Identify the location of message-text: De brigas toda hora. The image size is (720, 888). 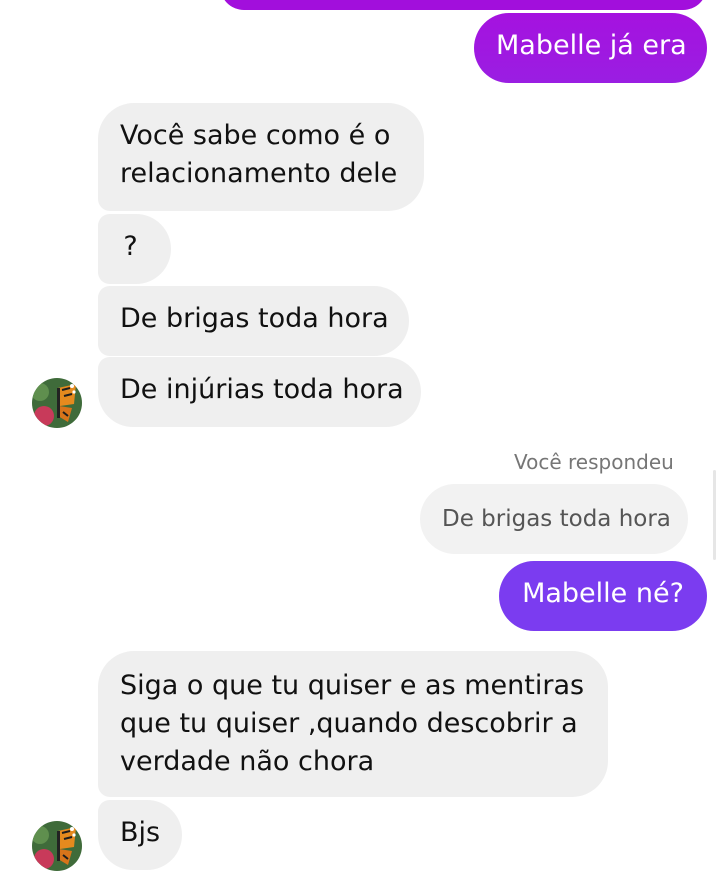
(254, 318).